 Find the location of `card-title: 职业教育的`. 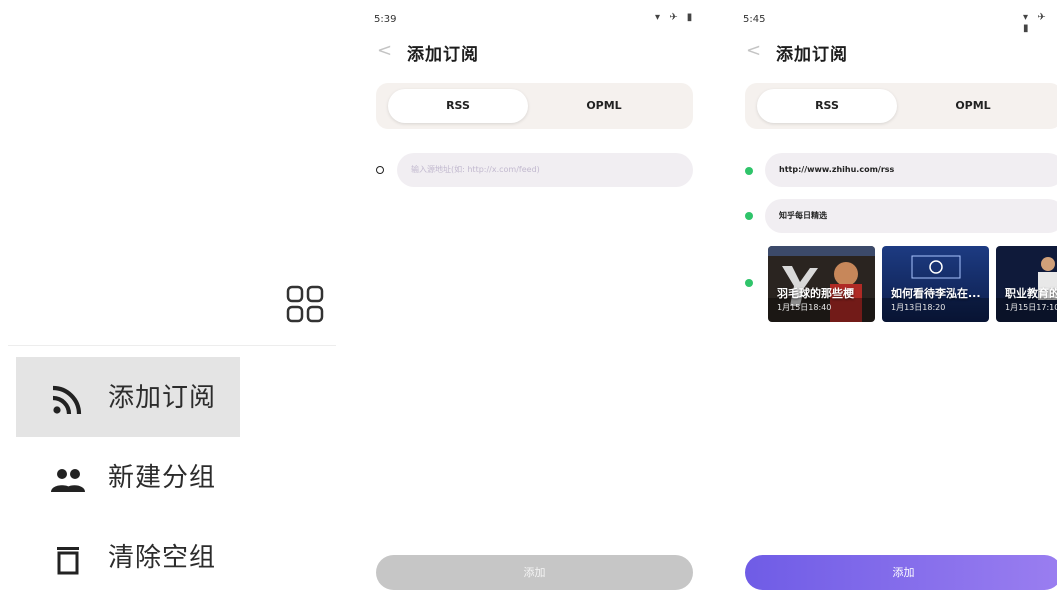

card-title: 职业教育的 is located at coordinates (1031, 293).